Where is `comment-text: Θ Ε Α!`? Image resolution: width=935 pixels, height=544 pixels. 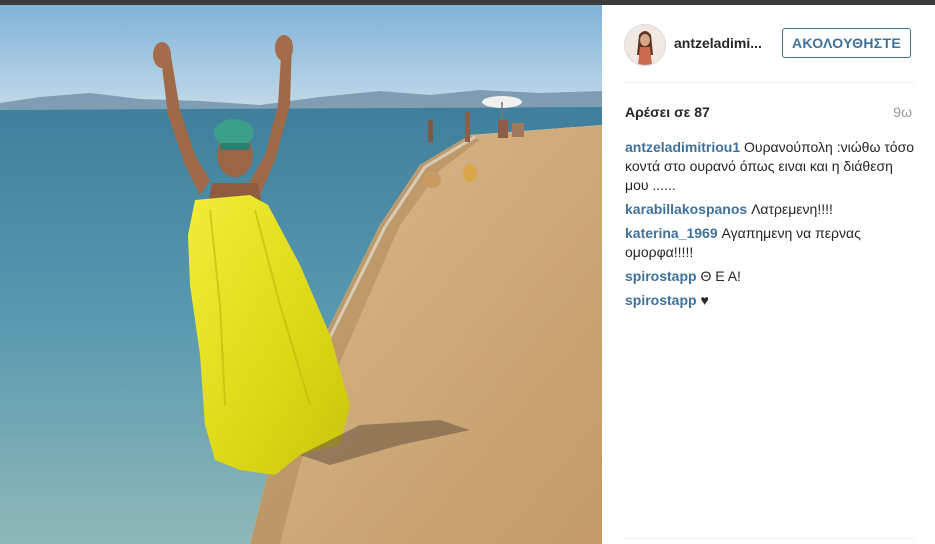
comment-text: Θ Ε Α! is located at coordinates (720, 276).